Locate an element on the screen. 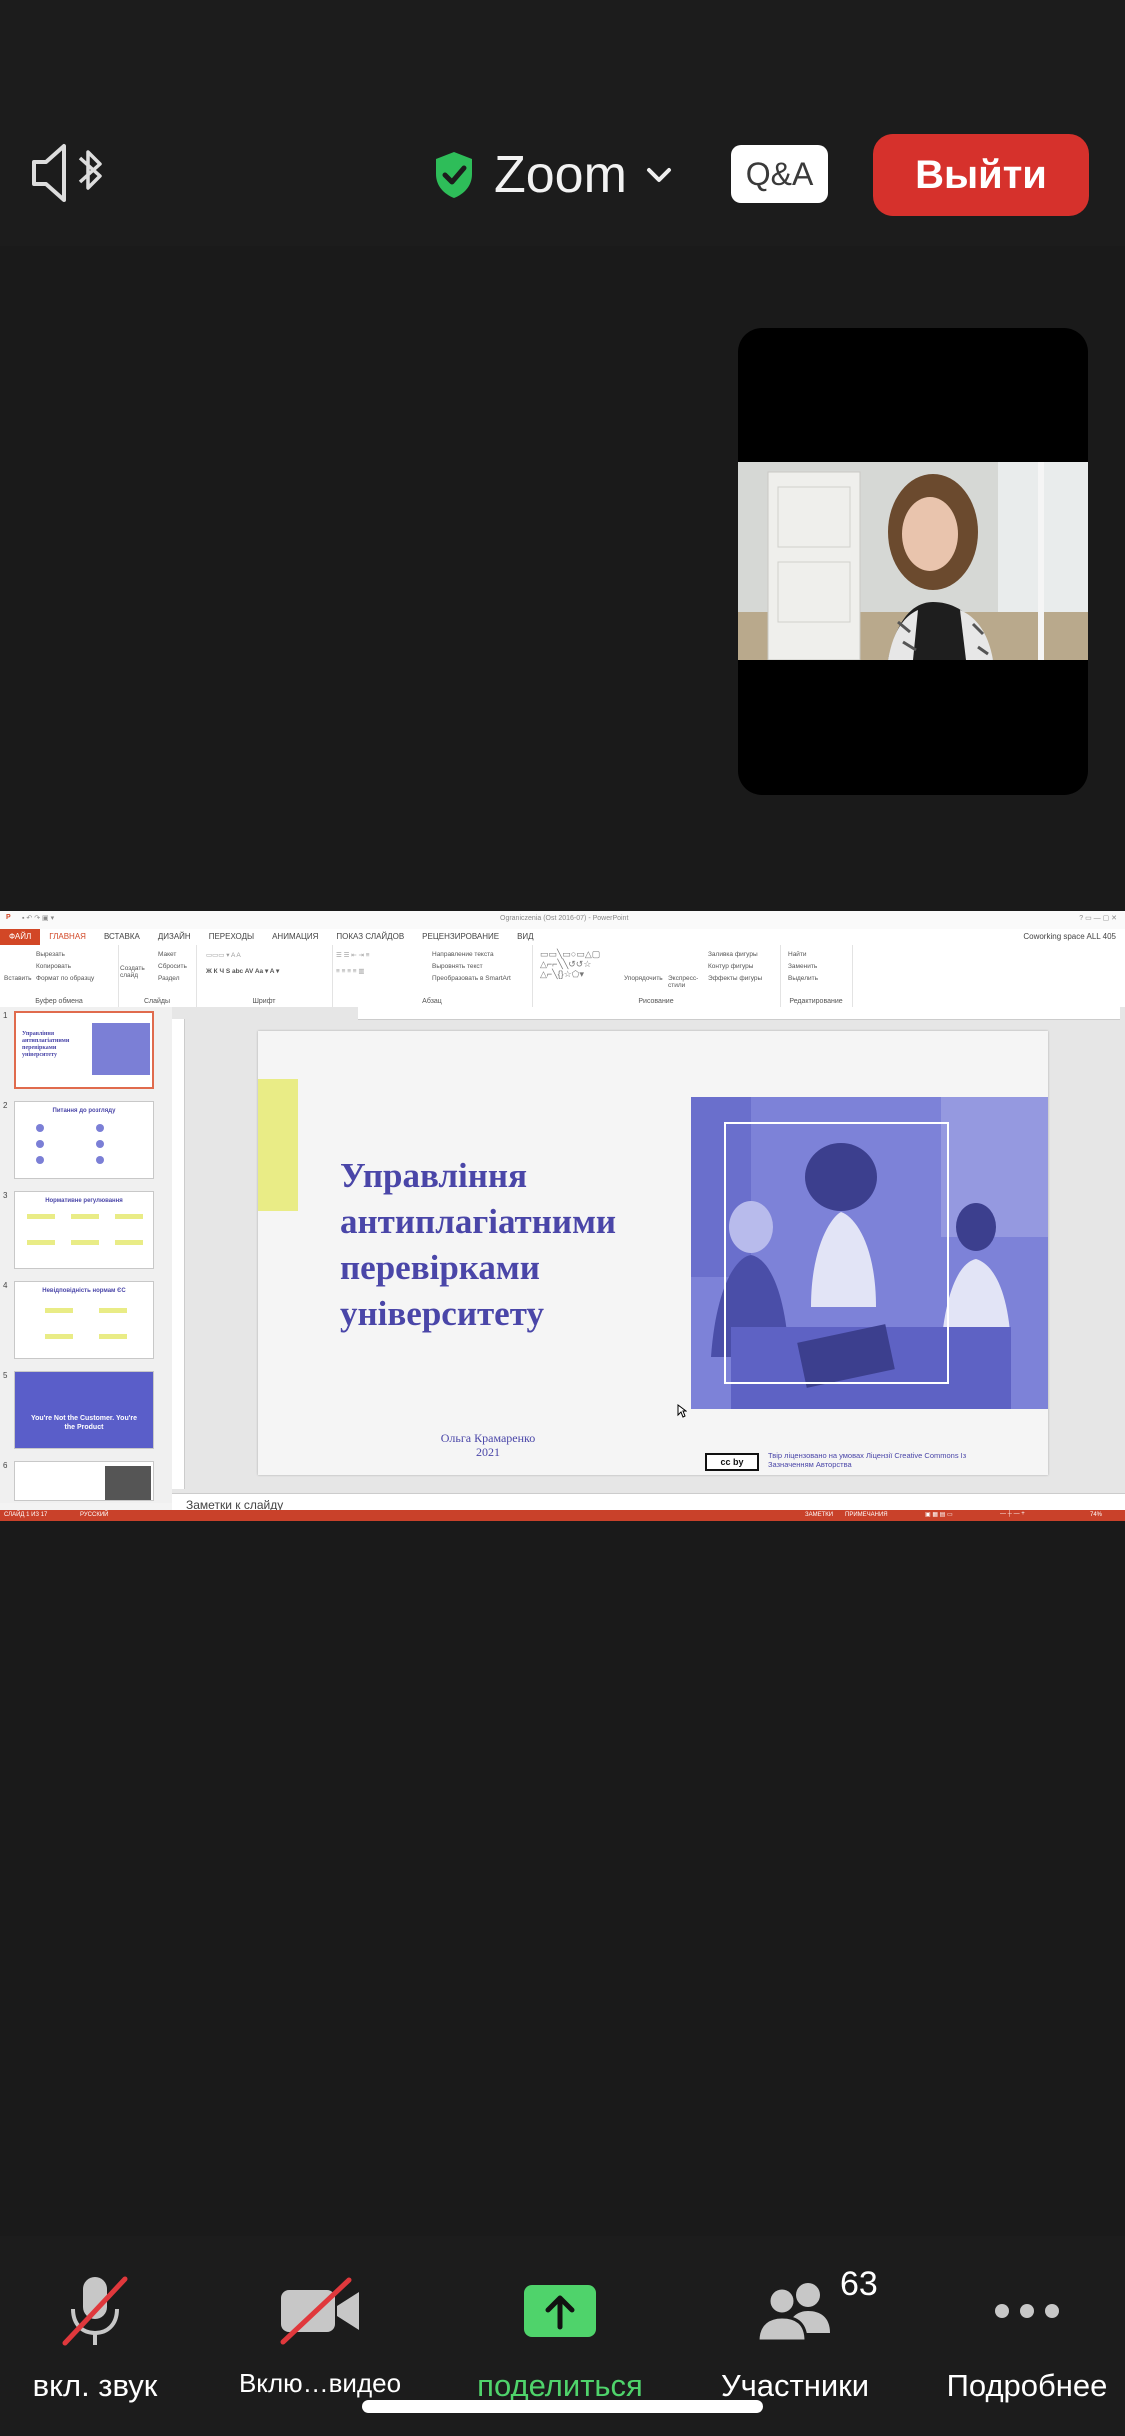 The image size is (1125, 2436). paragraph-group-label: Абзац is located at coordinates (432, 1001).